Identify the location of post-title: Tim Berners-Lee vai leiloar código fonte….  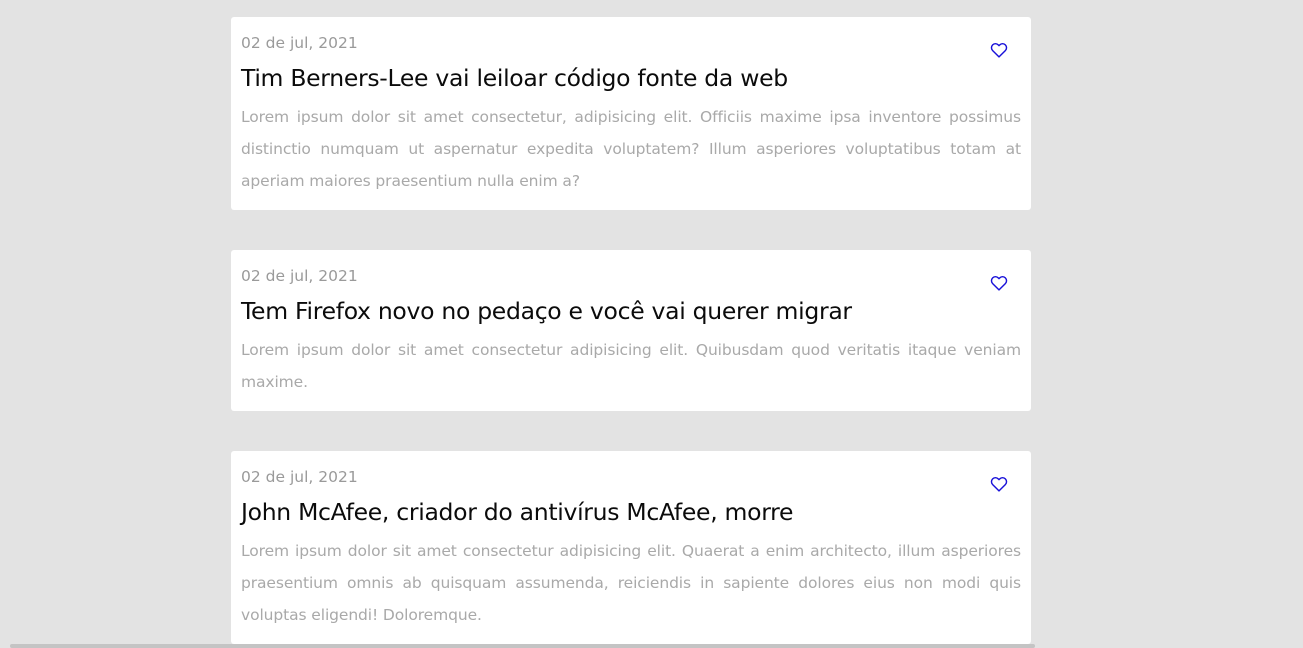
(631, 78).